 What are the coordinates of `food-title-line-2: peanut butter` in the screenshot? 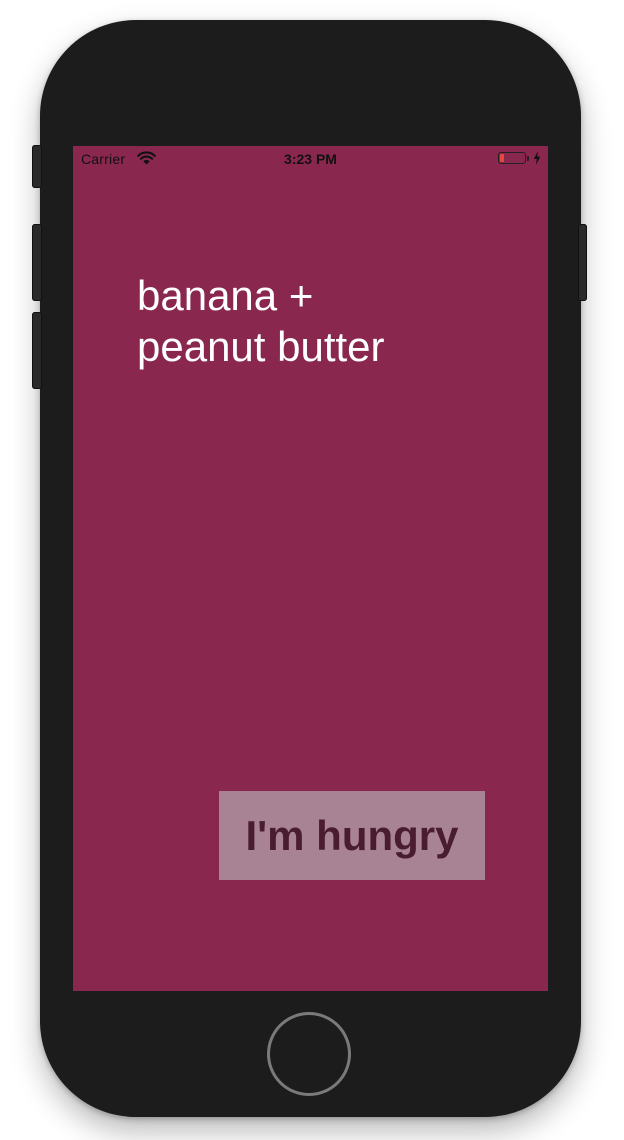 It's located at (261, 346).